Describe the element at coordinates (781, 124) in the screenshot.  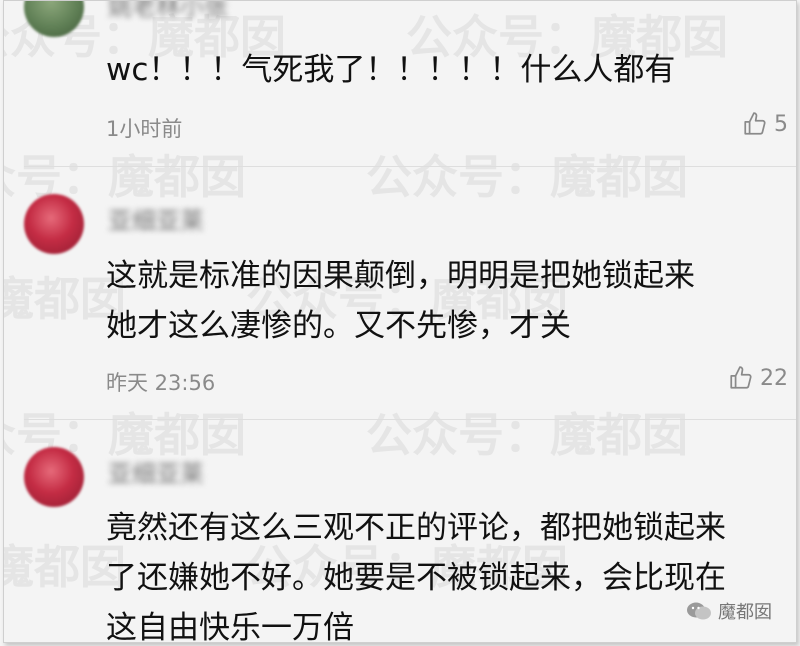
I see `like-count: 5` at that location.